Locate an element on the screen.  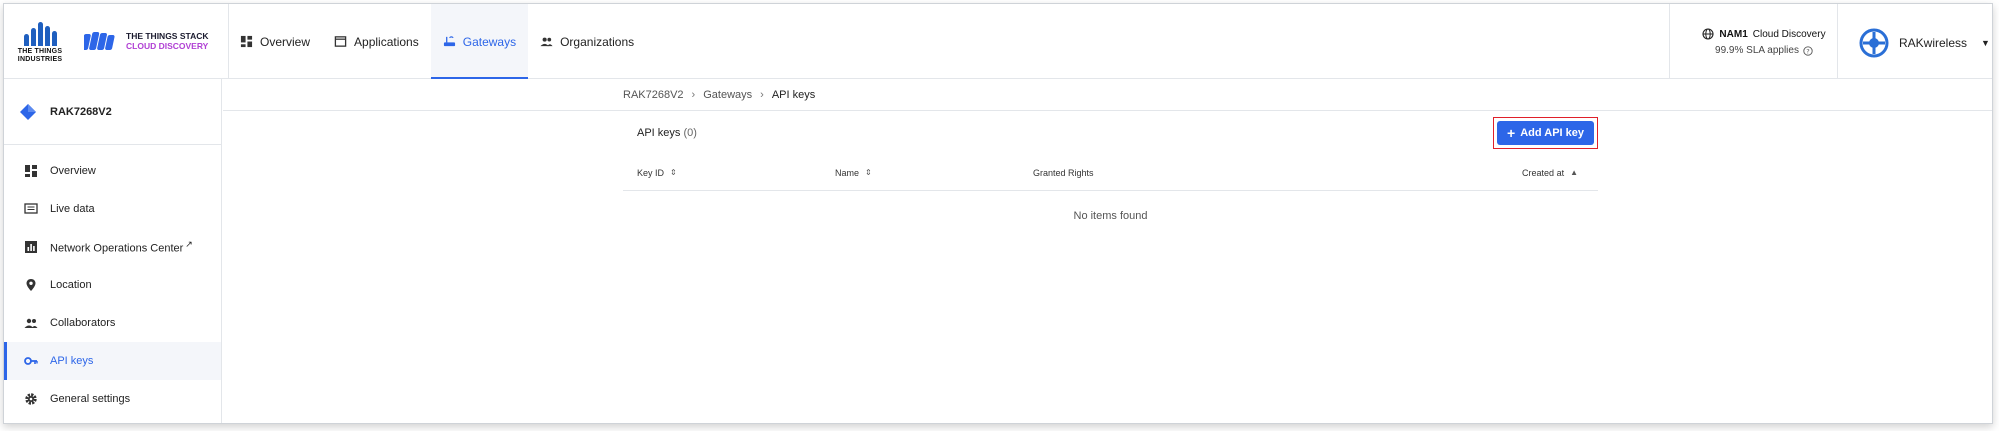
sidebar-item-api-keys: API keys is located at coordinates (112, 361).